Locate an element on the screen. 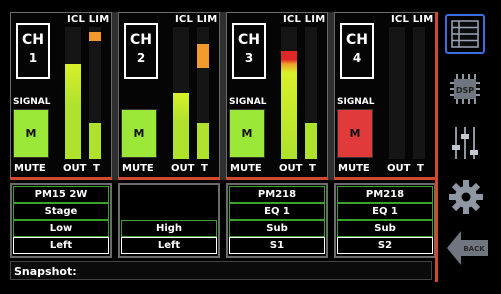  channel-number-box: CH 1 is located at coordinates (33, 51).